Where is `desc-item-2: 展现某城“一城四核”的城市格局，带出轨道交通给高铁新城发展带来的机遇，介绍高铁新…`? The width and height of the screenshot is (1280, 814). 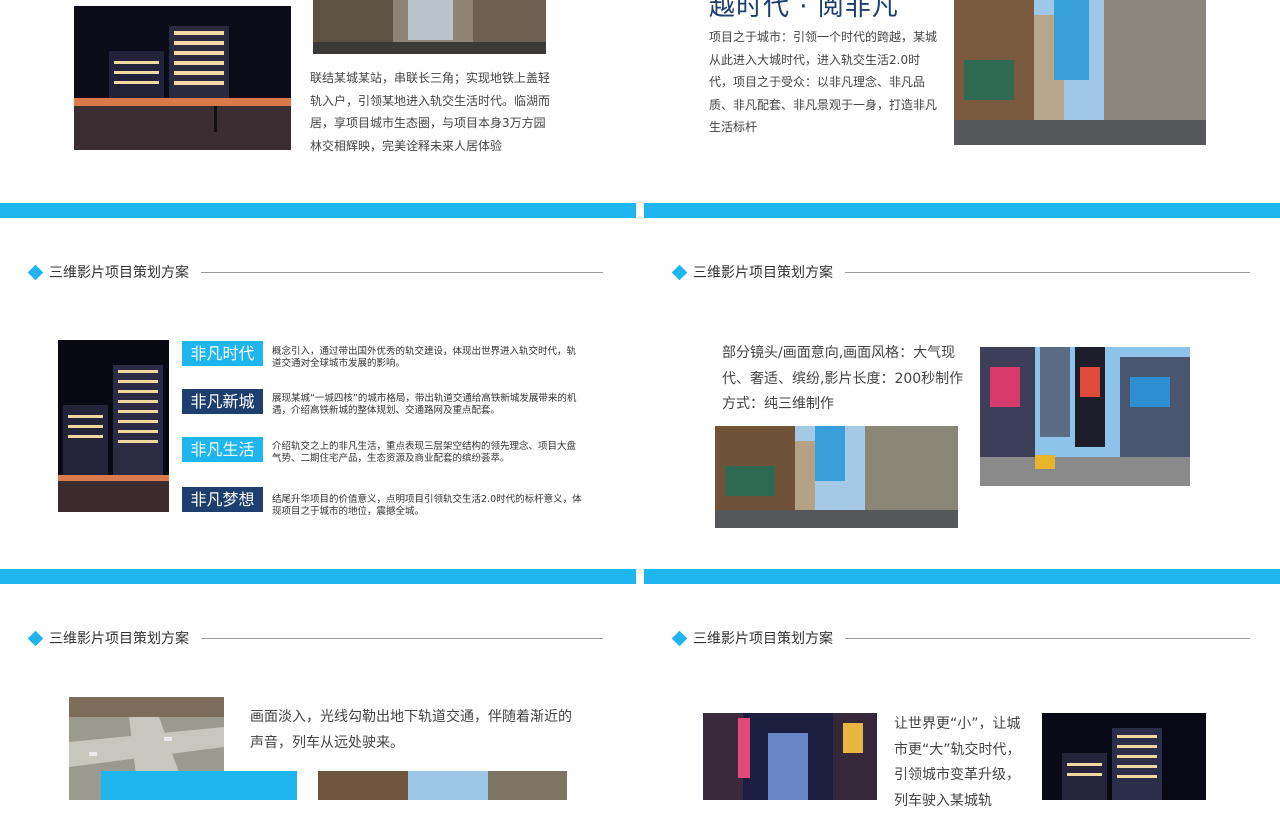 desc-item-2: 展现某城“一城四核”的城市格局，带出轨道交通给高铁新城发展带来的机遇，介绍高铁新… is located at coordinates (424, 404).